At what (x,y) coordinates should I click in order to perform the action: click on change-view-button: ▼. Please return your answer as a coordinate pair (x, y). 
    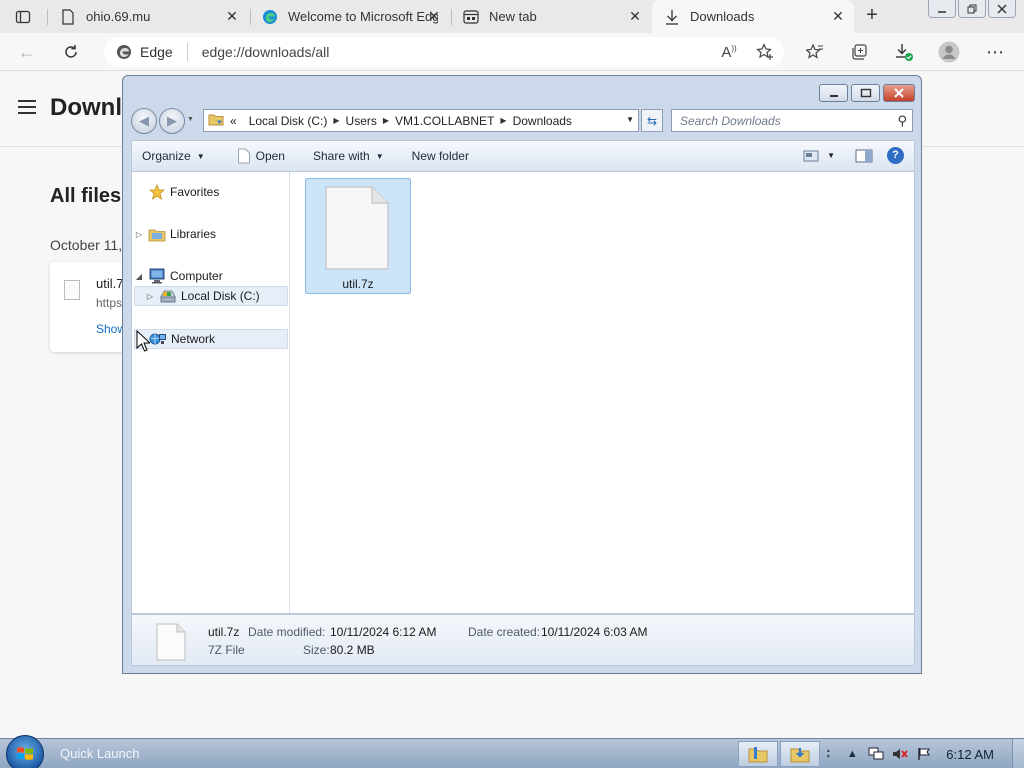
    Looking at the image, I should click on (819, 156).